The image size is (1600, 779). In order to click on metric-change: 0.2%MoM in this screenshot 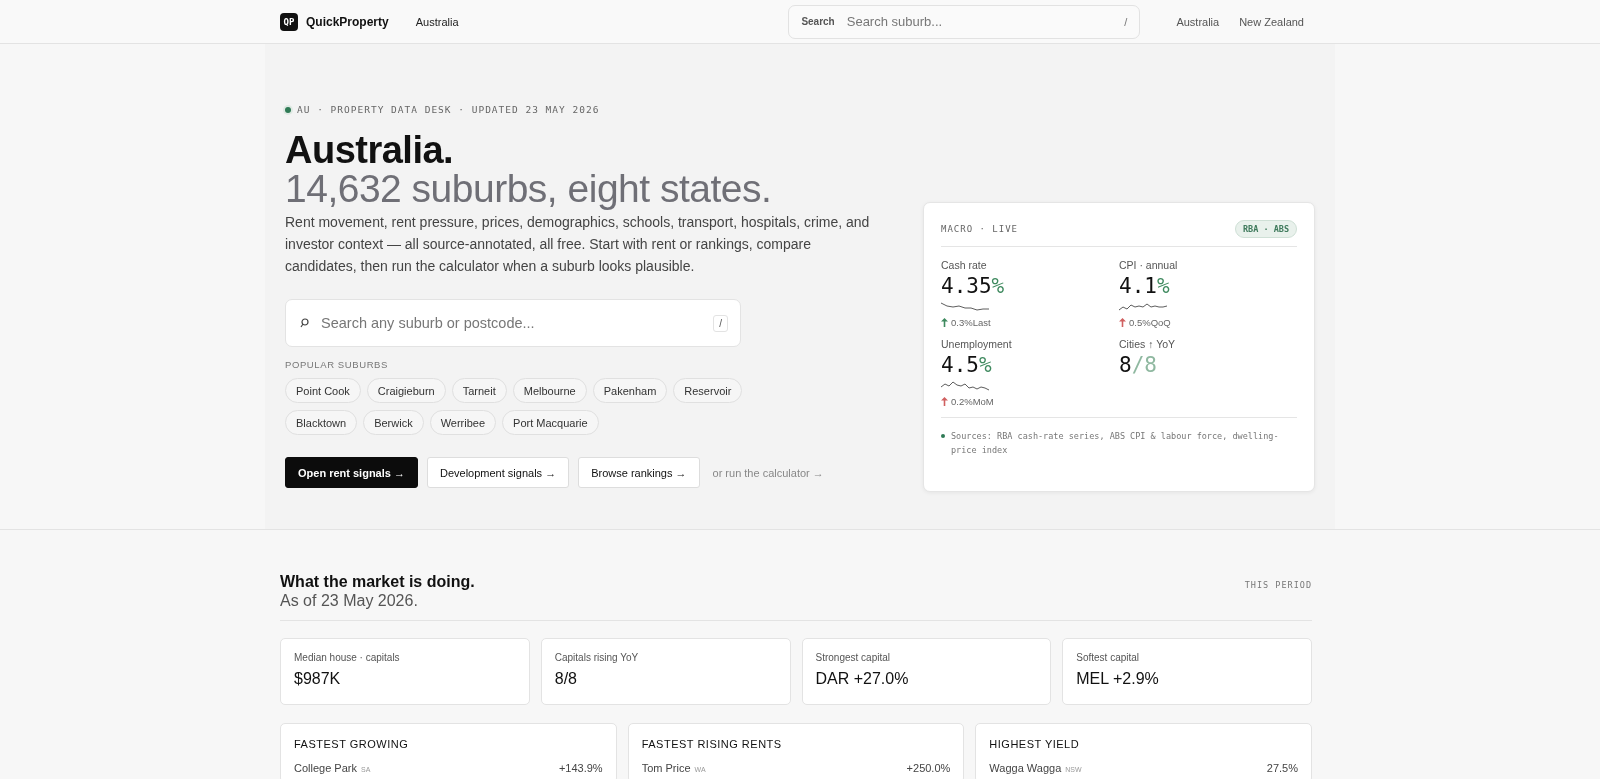, I will do `click(972, 401)`.